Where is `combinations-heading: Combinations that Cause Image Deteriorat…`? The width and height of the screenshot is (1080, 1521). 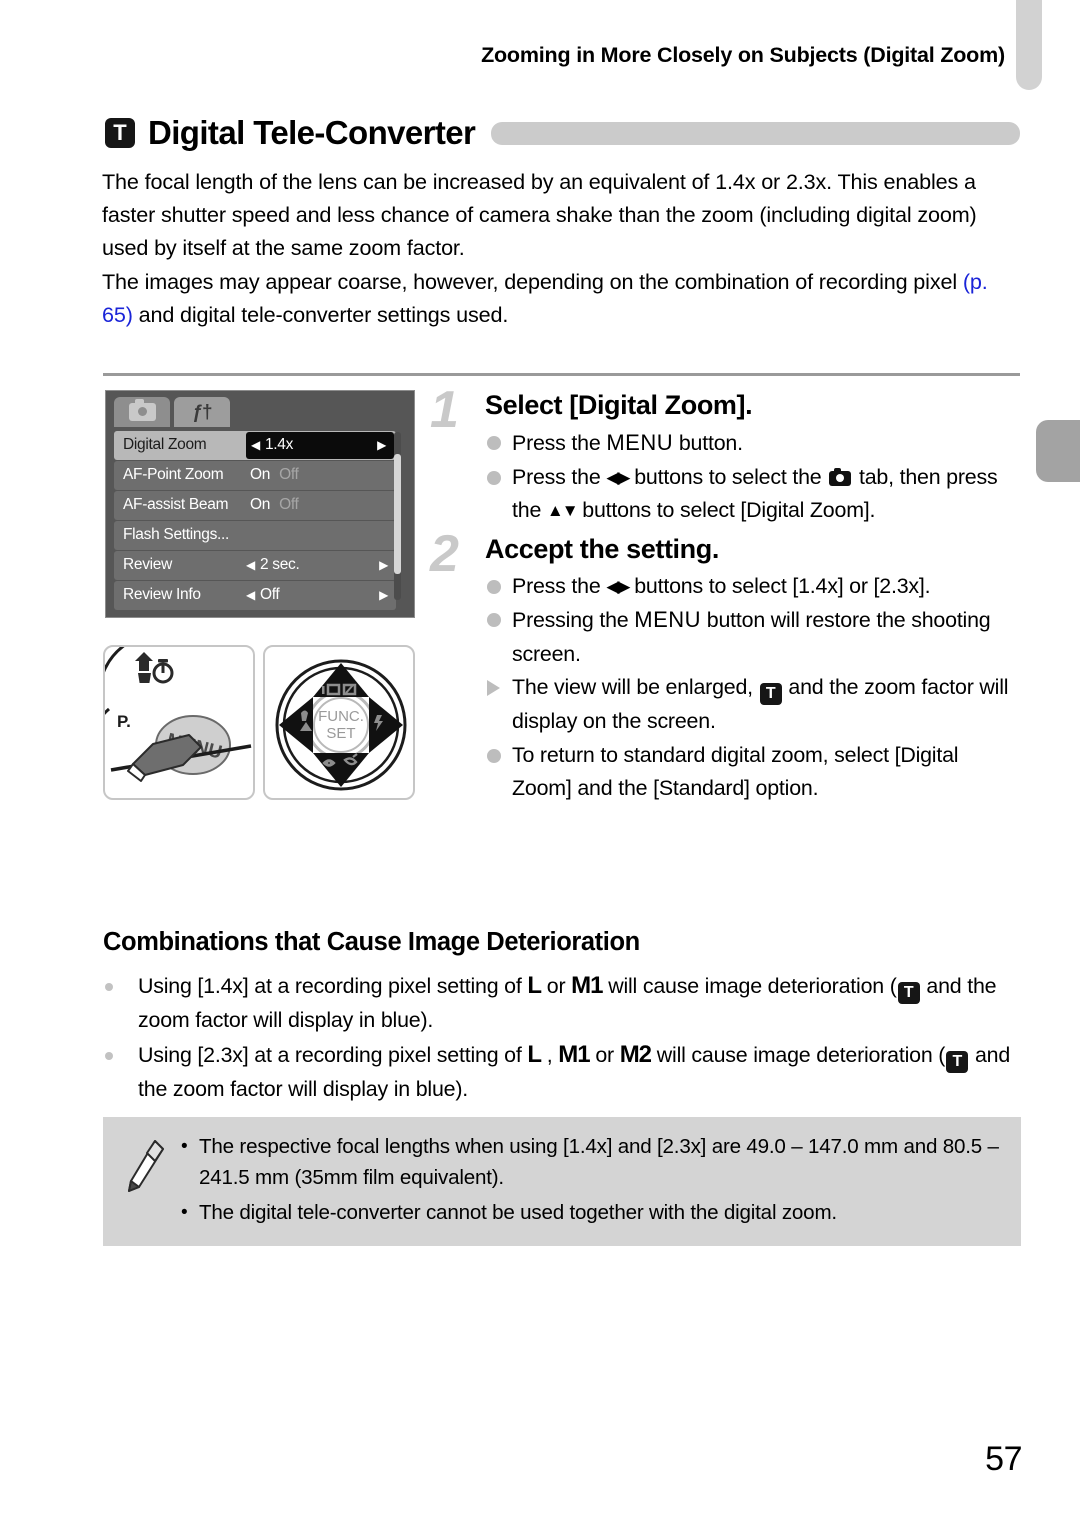 combinations-heading: Combinations that Cause Image Deteriorat… is located at coordinates (371, 942).